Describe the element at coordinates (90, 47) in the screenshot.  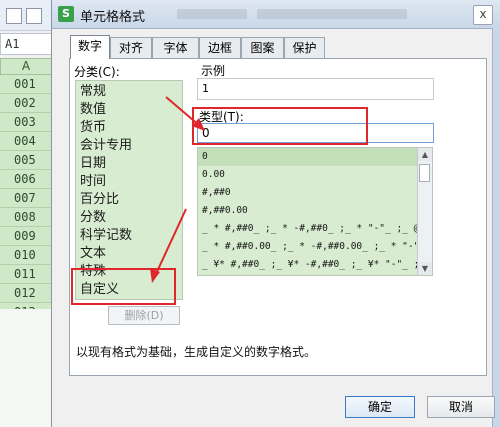
I see `tab-number: 数字` at that location.